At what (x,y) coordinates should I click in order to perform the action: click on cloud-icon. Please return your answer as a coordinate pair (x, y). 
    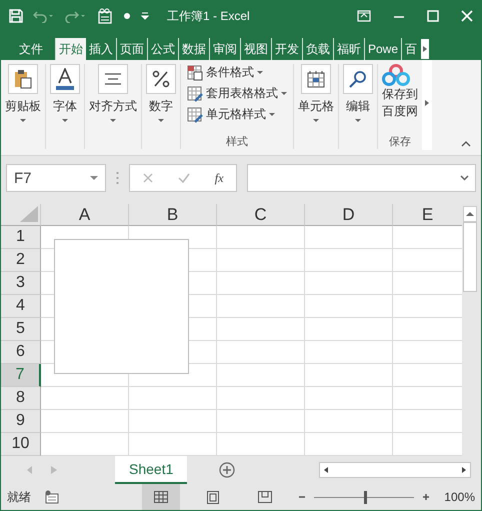
    Looking at the image, I should click on (396, 75).